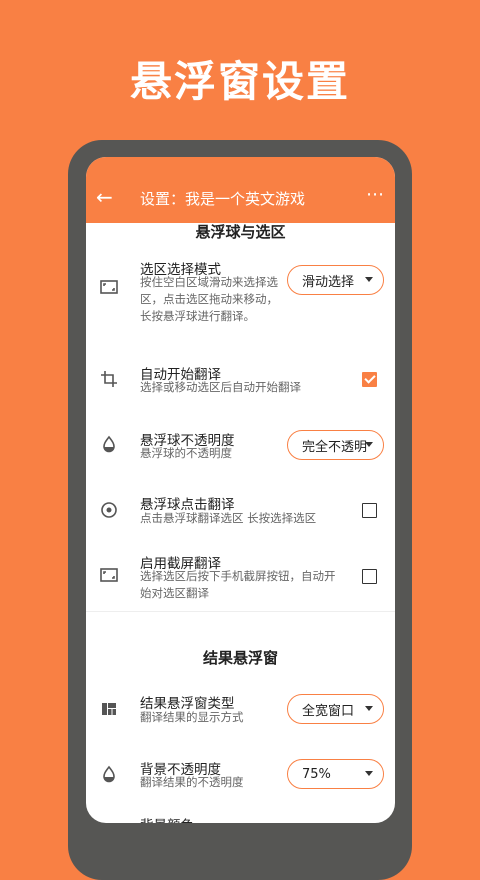 This screenshot has width=480, height=880. I want to click on setting-desc: 按住空白区域滑动来选择选区，点击选区拖动来移动，长按悬浮球进行翻译。, so click(209, 299).